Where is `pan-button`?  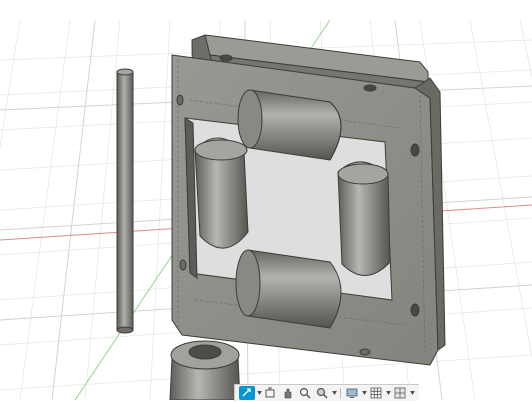 pan-button is located at coordinates (288, 393).